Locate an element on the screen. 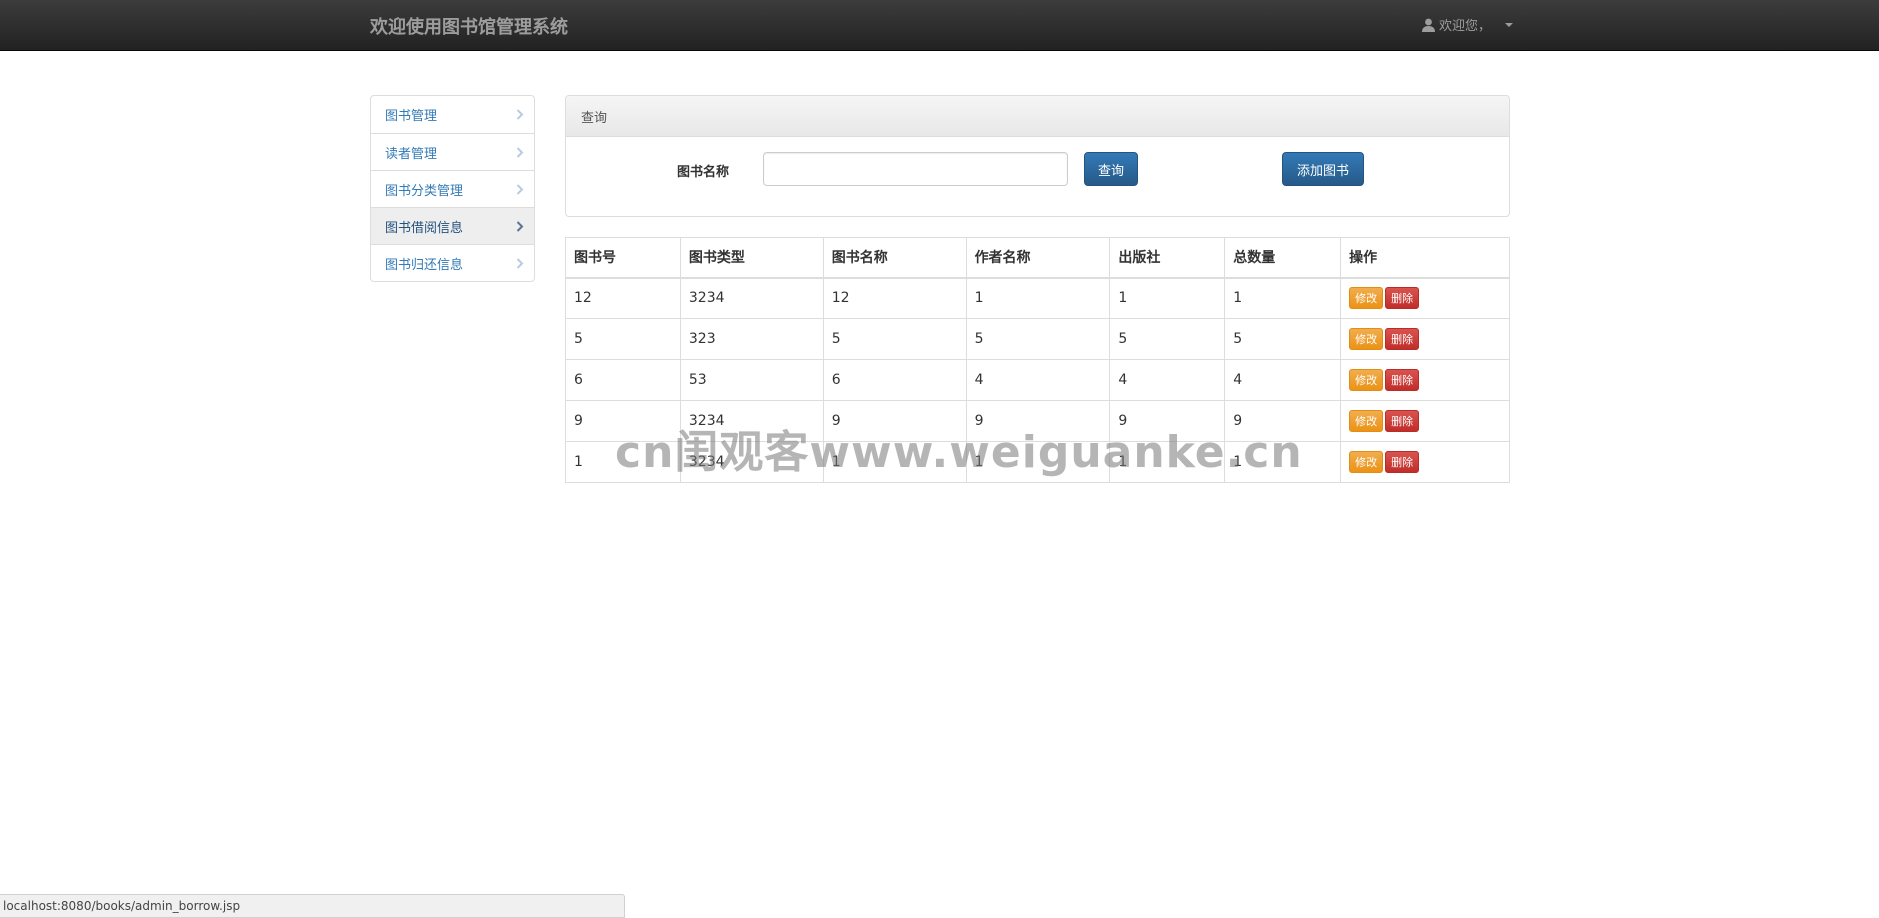  table-row: 6 53 6 4 4 4 修改 删除 is located at coordinates (1037, 380).